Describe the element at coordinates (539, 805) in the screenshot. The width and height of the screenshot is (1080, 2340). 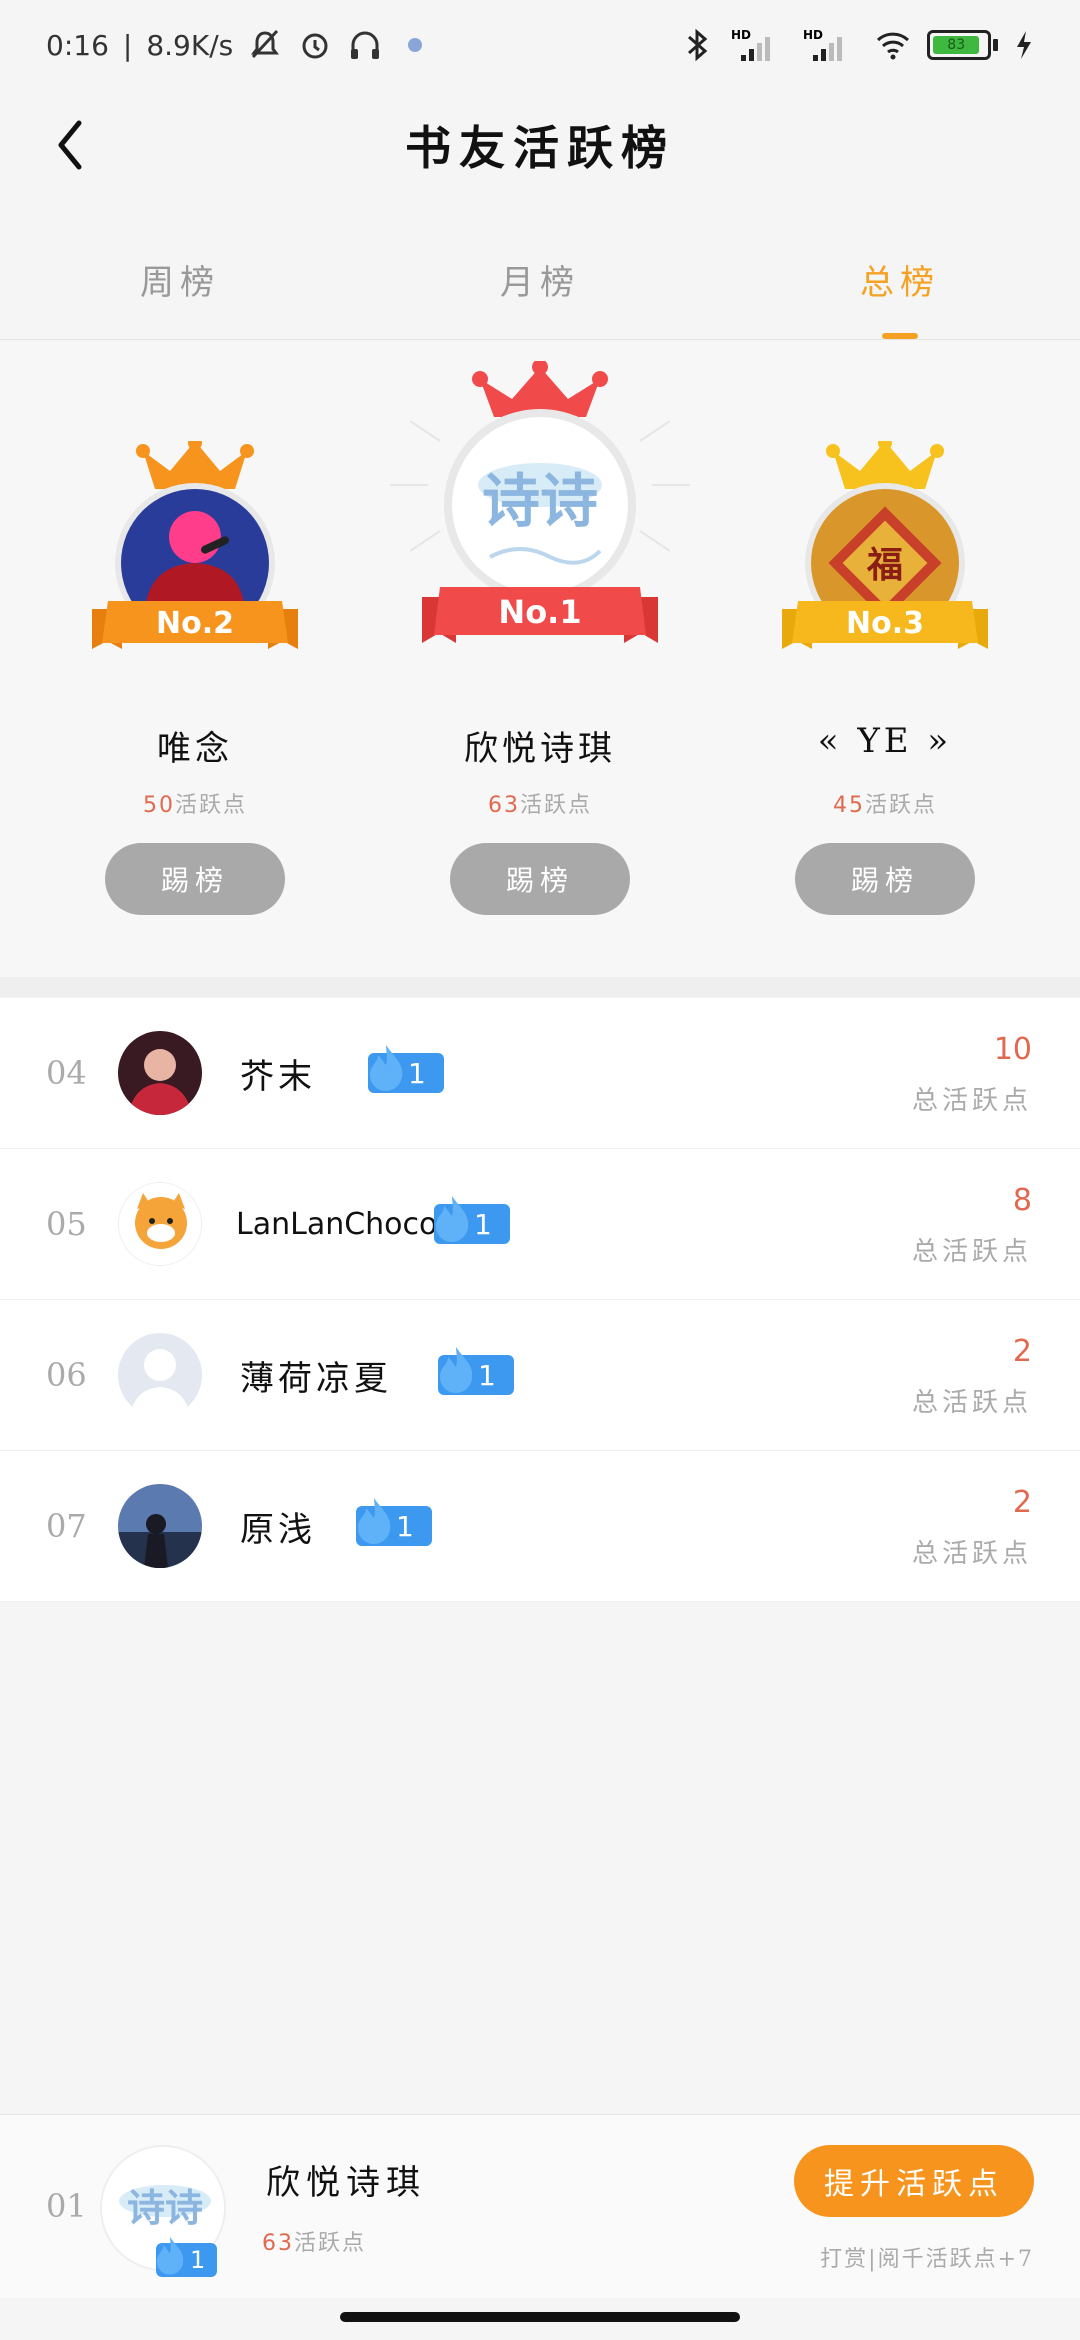
I see `podium-first-points: 63活跃点` at that location.